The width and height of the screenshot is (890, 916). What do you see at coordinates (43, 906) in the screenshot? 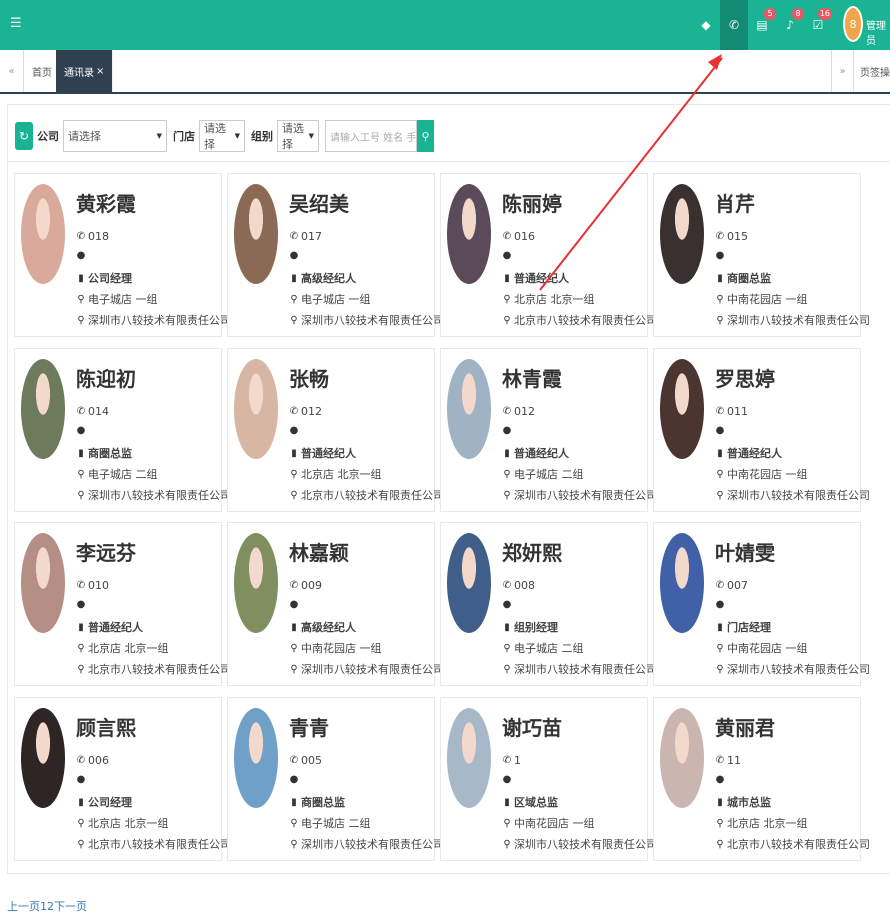
I see `page-link-1: 1` at bounding box center [43, 906].